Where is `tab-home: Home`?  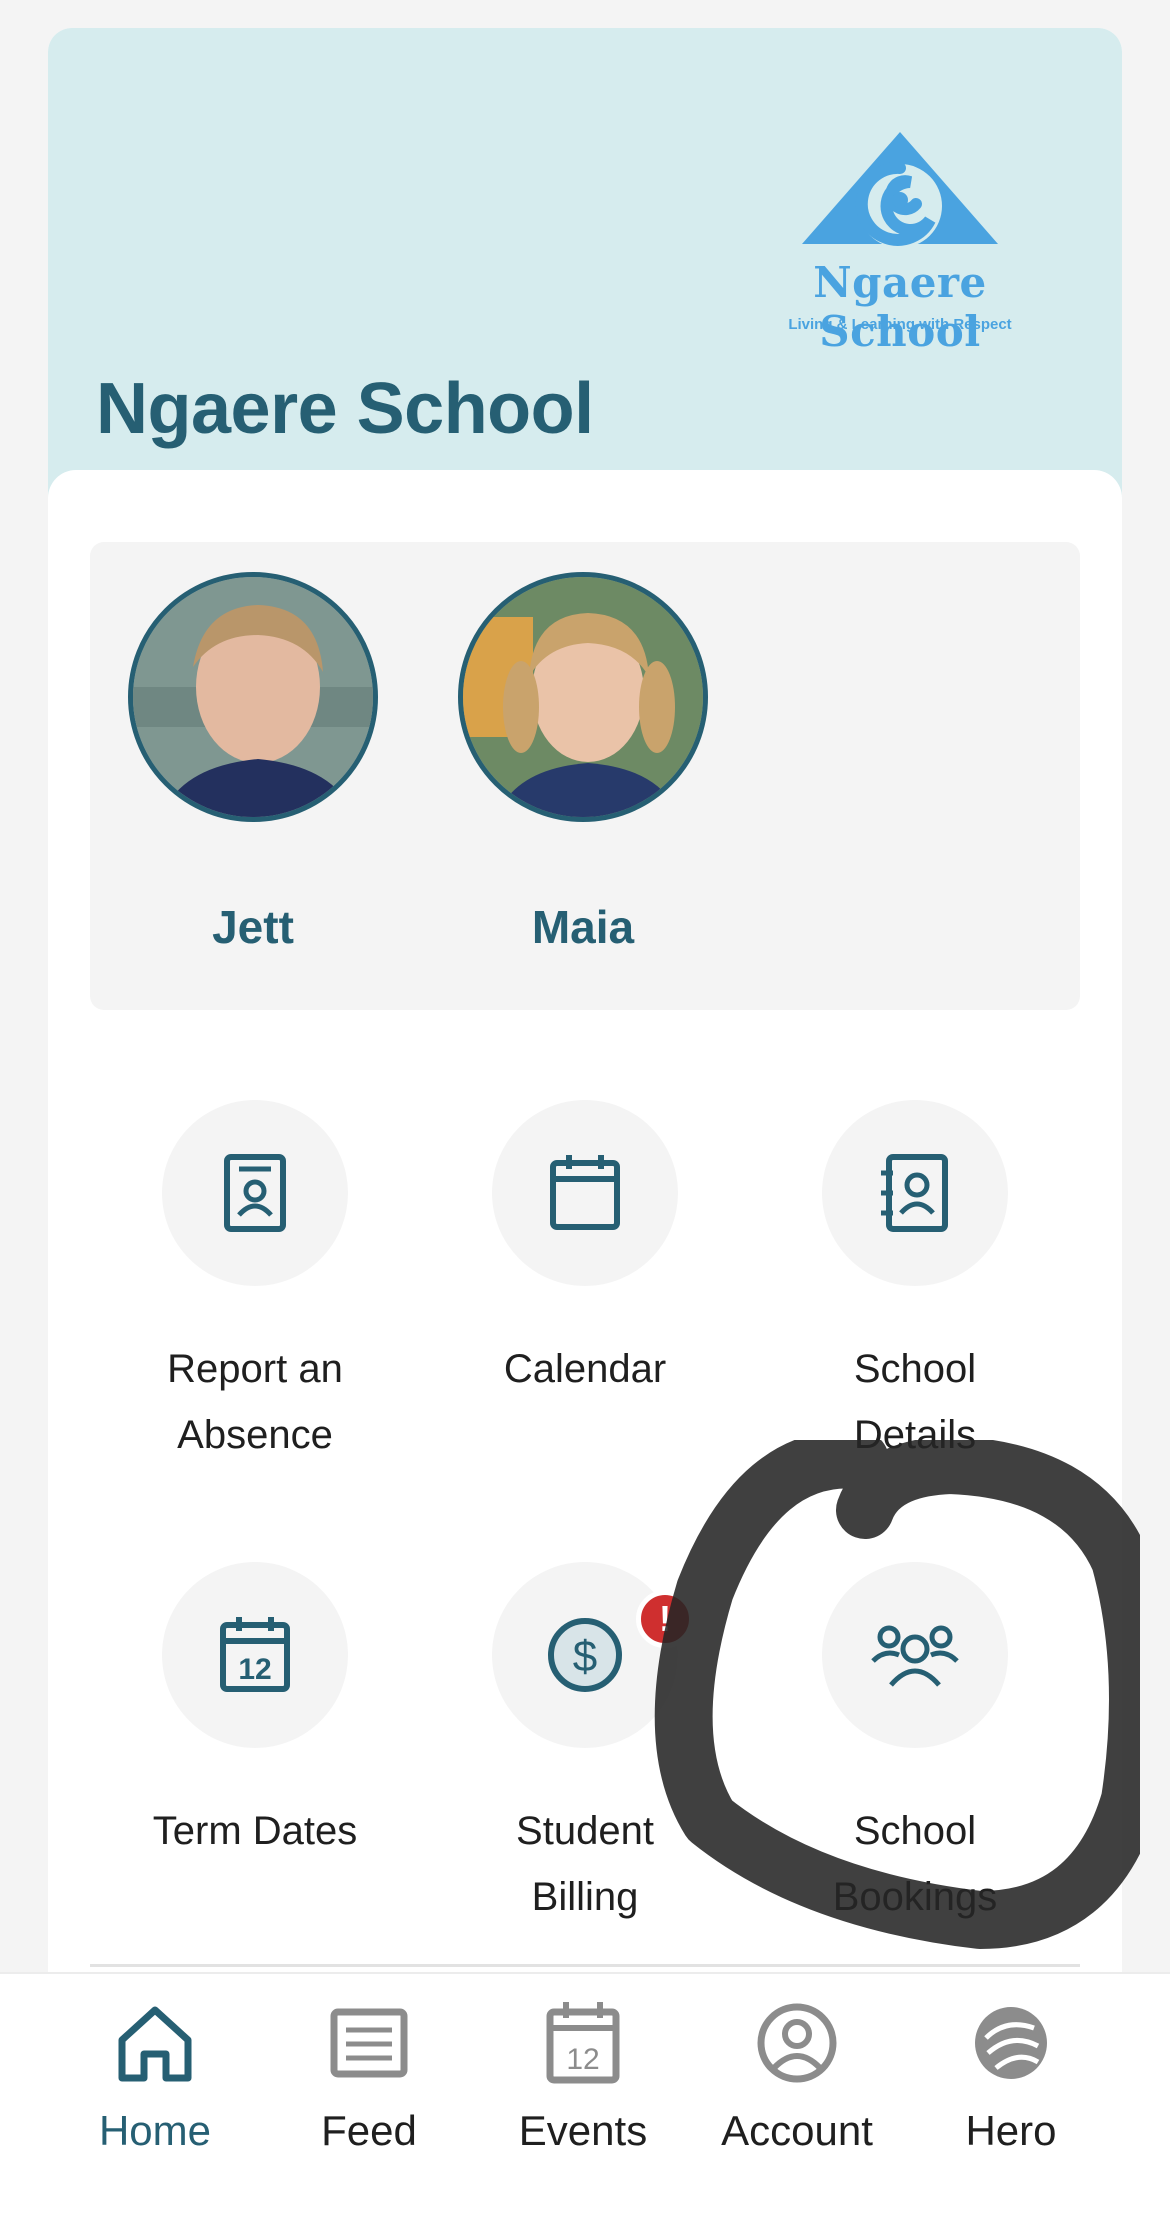
tab-home: Home is located at coordinates (155, 2076).